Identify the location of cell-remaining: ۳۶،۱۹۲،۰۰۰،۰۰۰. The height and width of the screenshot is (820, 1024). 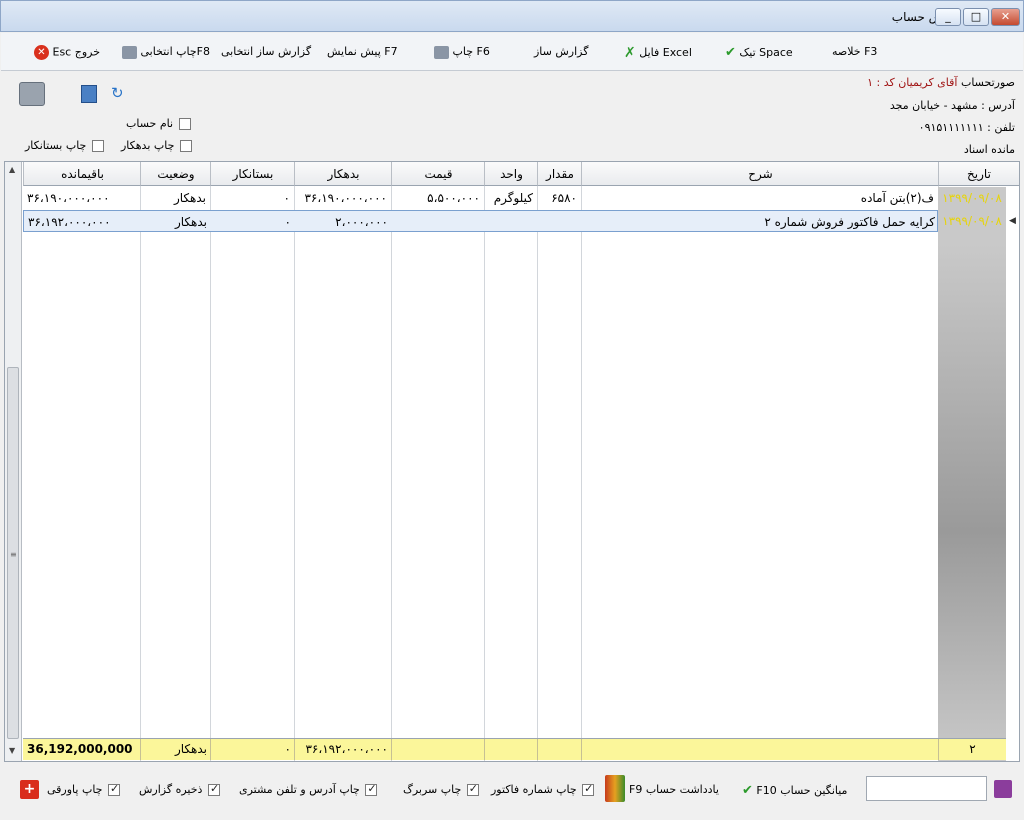
(69, 222).